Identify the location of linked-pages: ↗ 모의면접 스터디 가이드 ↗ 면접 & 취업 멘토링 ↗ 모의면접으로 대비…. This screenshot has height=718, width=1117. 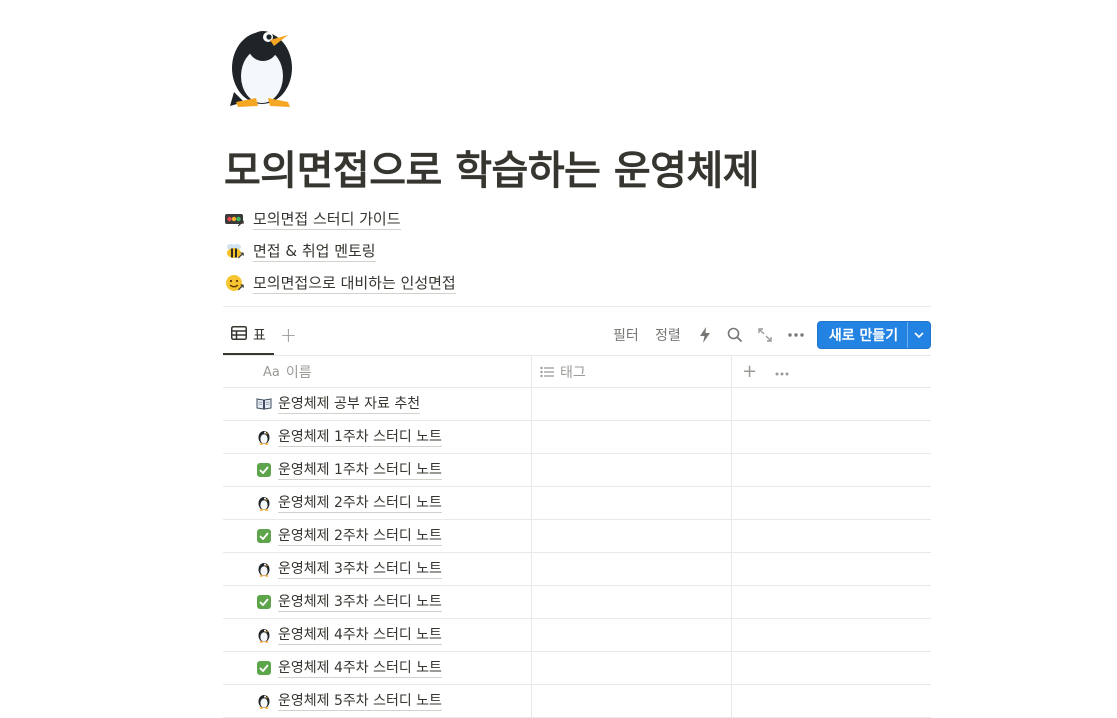
(339, 251).